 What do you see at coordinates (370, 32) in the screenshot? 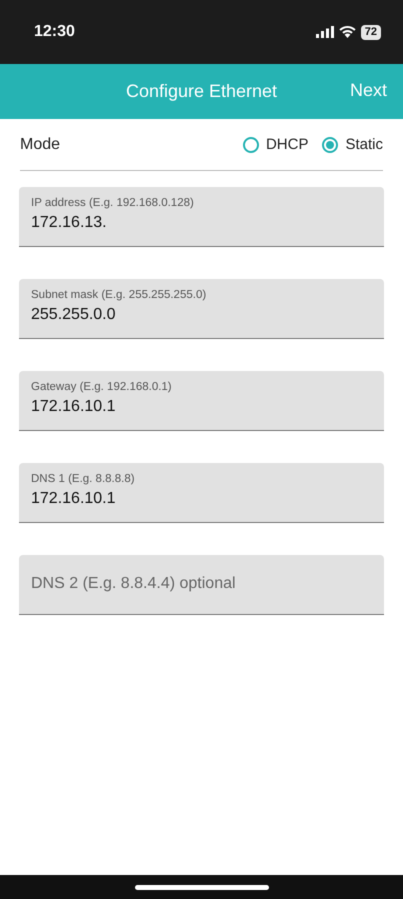
I see `battery-level: 72` at bounding box center [370, 32].